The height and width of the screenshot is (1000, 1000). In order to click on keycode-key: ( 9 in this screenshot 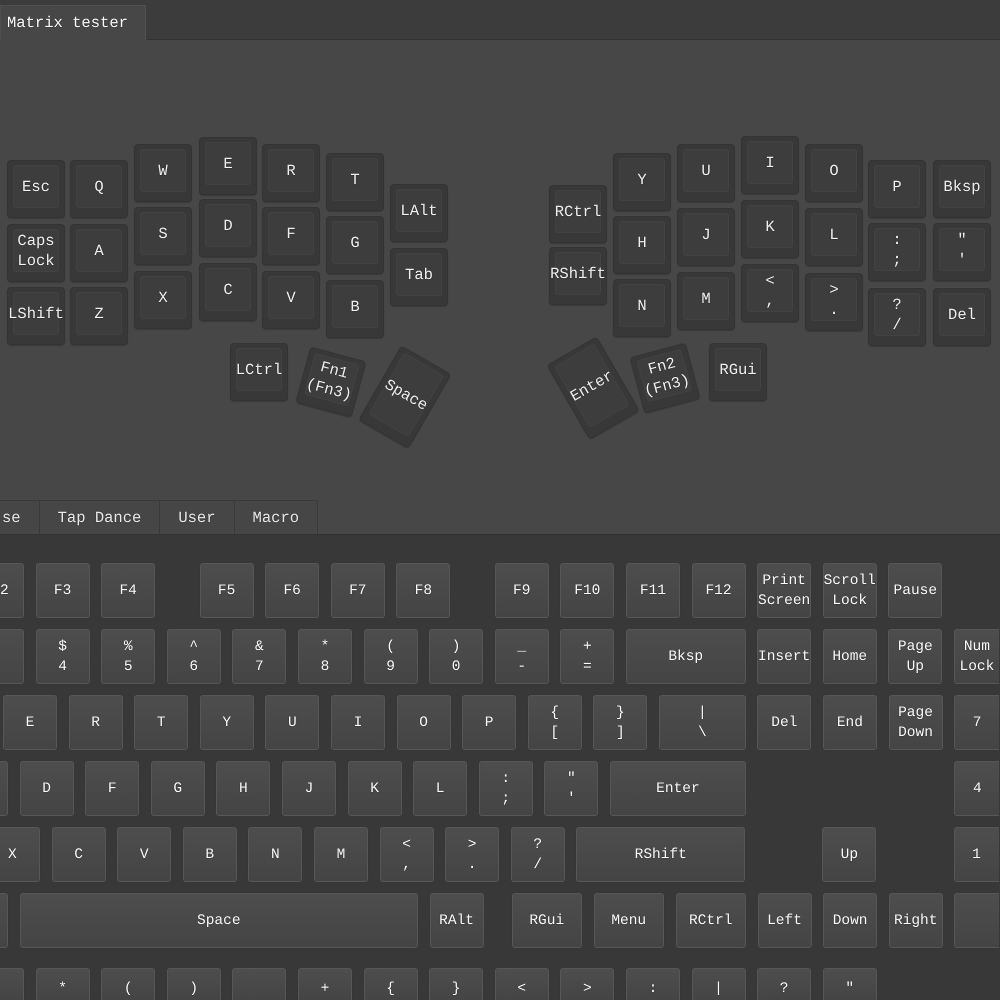, I will do `click(391, 656)`.